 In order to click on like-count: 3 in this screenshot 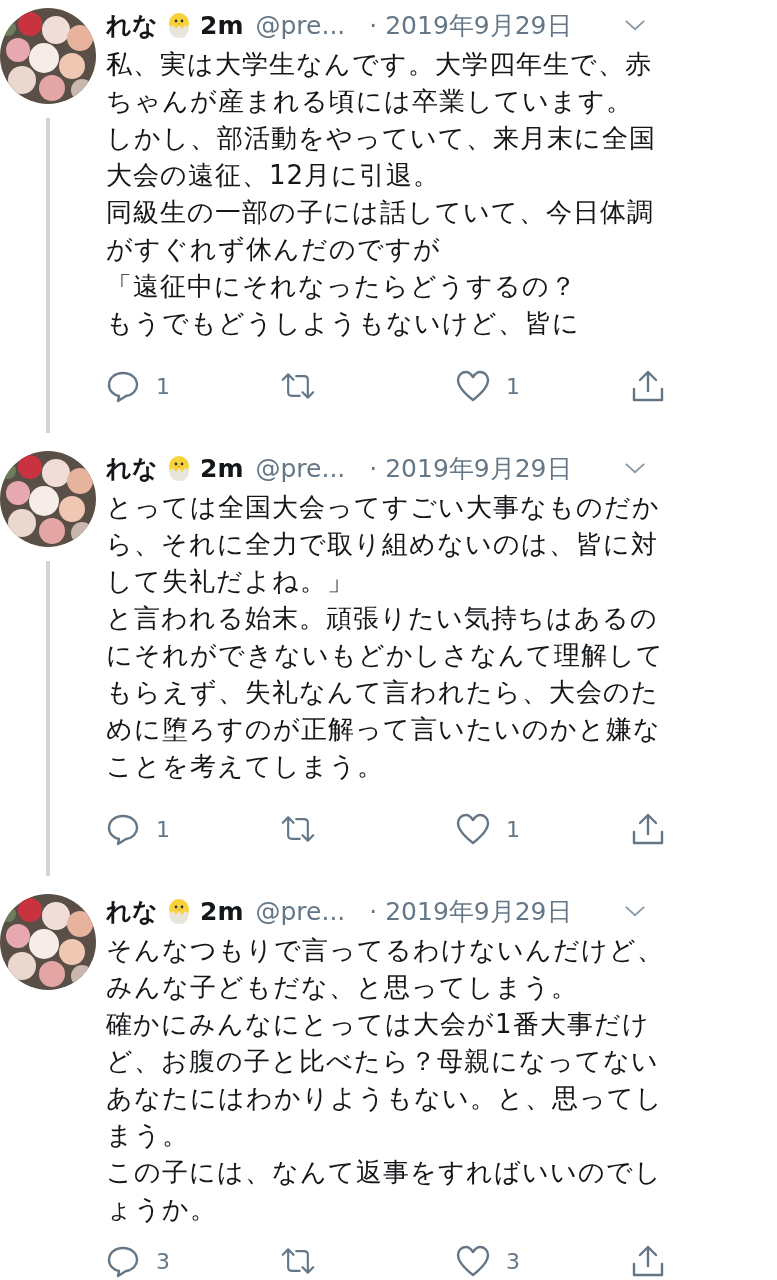, I will do `click(513, 1261)`.